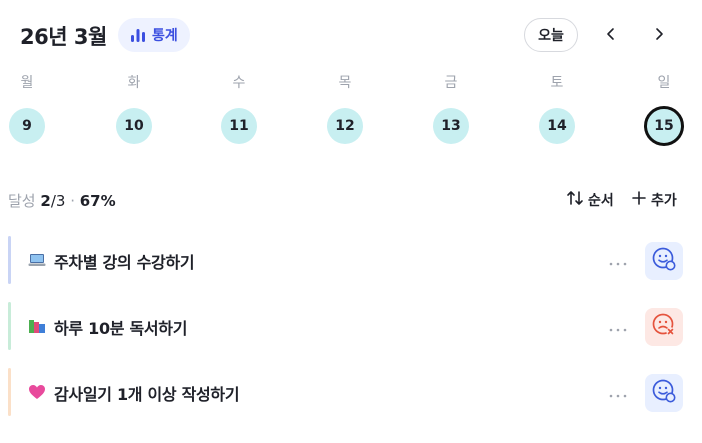  Describe the element at coordinates (27, 126) in the screenshot. I see `date-circle: 9` at that location.